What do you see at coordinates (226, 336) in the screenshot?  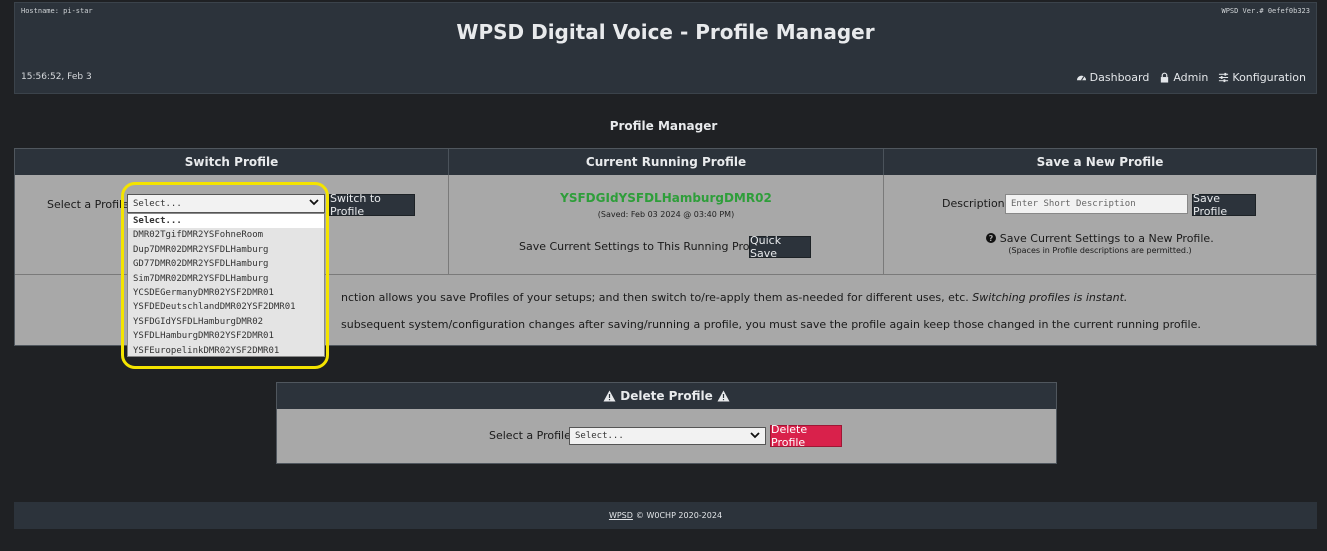 I see `dropdown-option: YSFDLHamburgDMR02YSF2DMR01` at bounding box center [226, 336].